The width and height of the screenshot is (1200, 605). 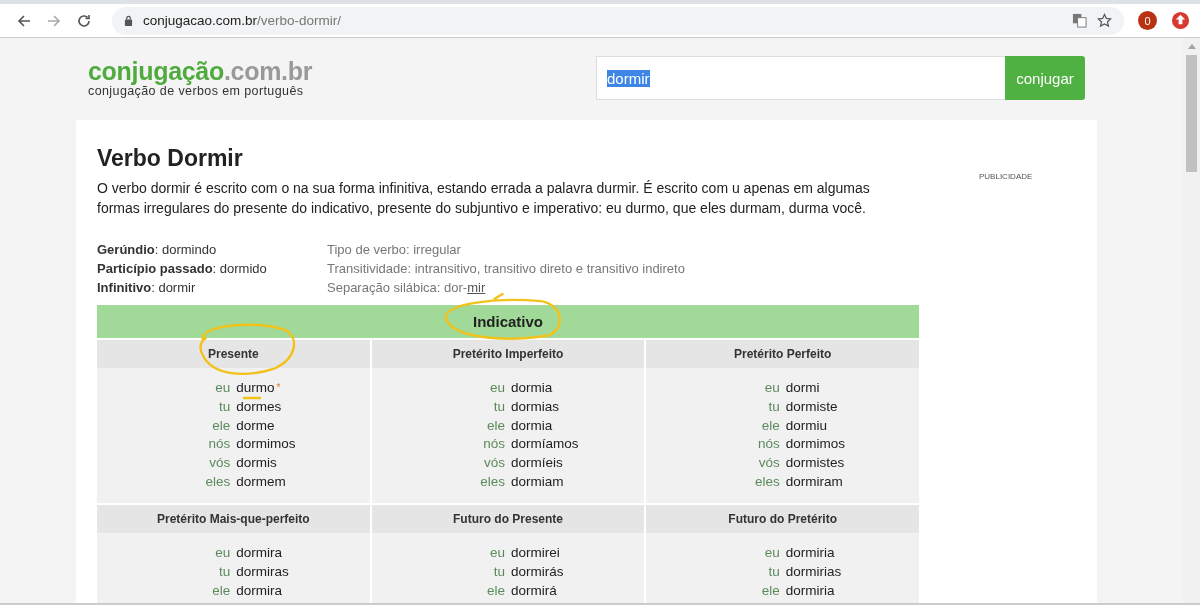 I want to click on verb-info: Infinitivo: dormir, so click(x=147, y=288).